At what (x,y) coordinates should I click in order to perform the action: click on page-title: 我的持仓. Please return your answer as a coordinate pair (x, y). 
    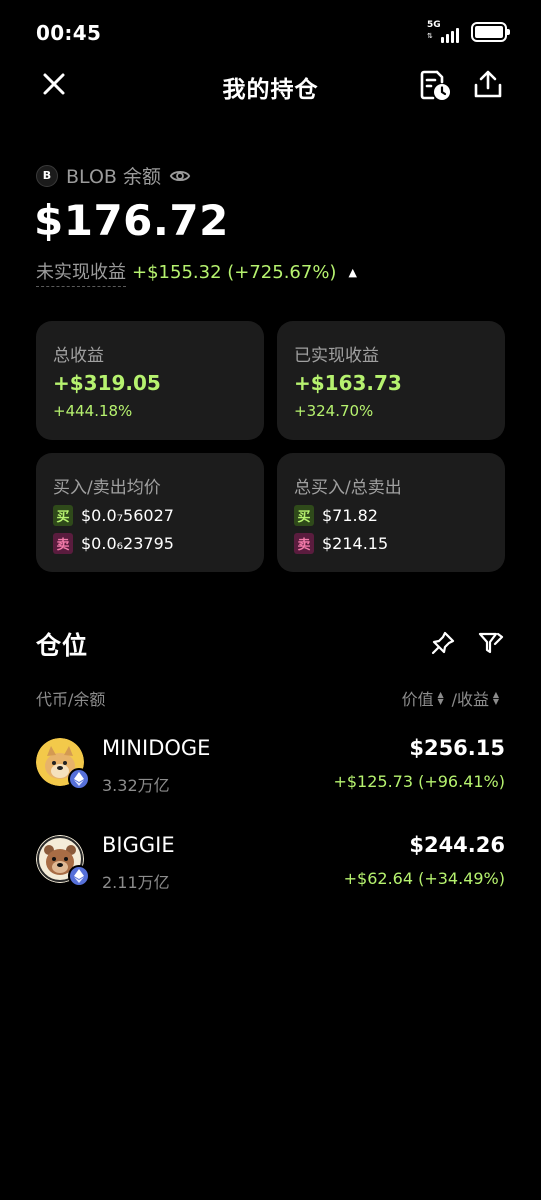
    Looking at the image, I should click on (270, 90).